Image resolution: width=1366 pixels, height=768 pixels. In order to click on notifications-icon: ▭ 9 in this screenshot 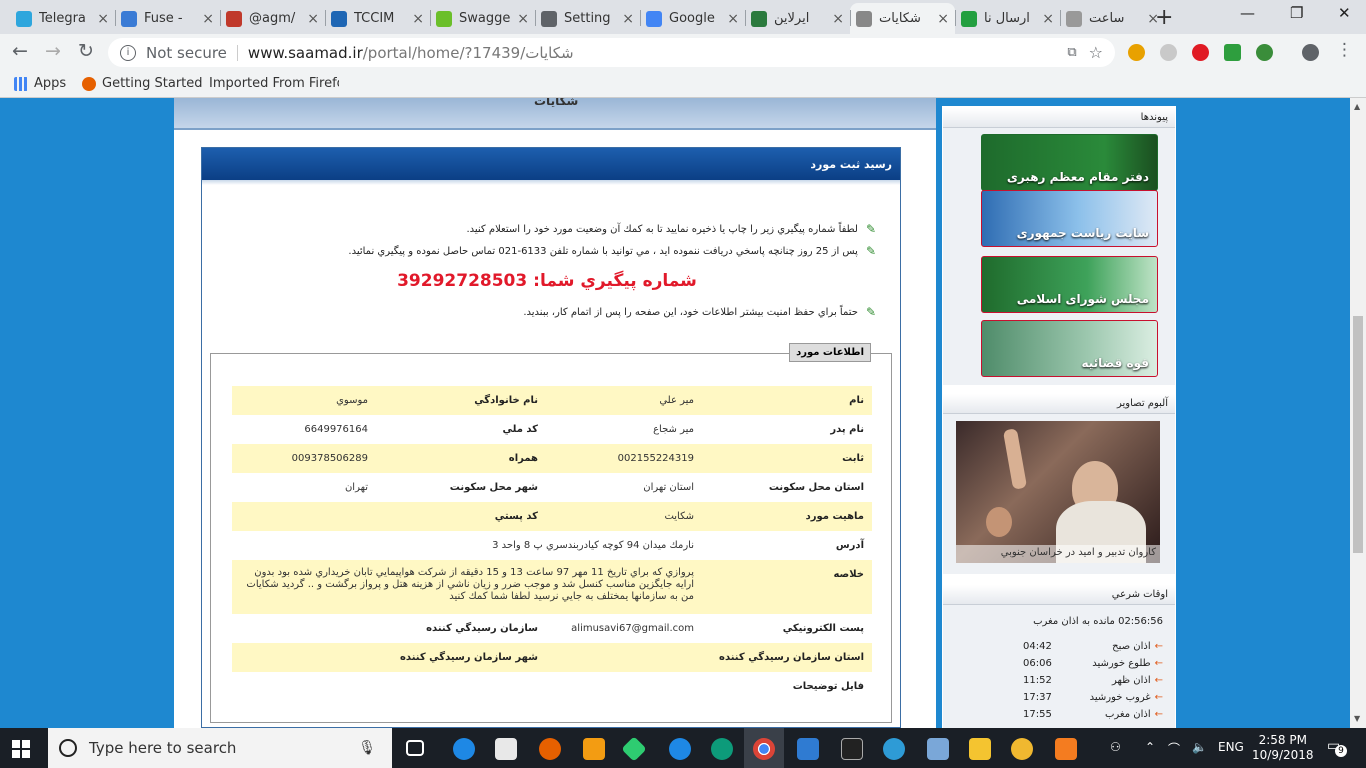, I will do `click(1337, 748)`.